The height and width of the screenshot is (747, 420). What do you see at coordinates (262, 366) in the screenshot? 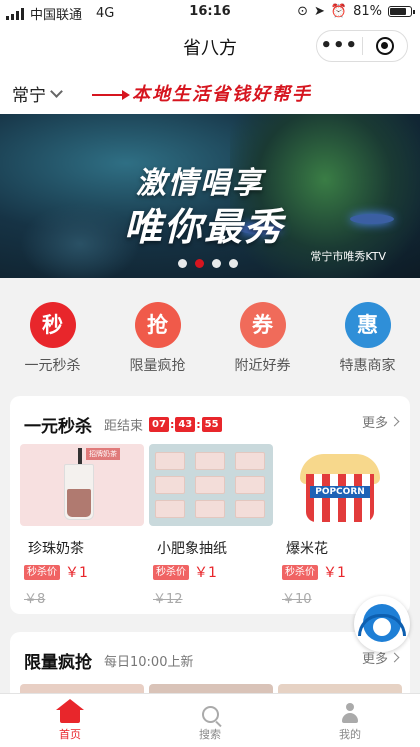
I see `quick-category-label: 附近好券` at bounding box center [262, 366].